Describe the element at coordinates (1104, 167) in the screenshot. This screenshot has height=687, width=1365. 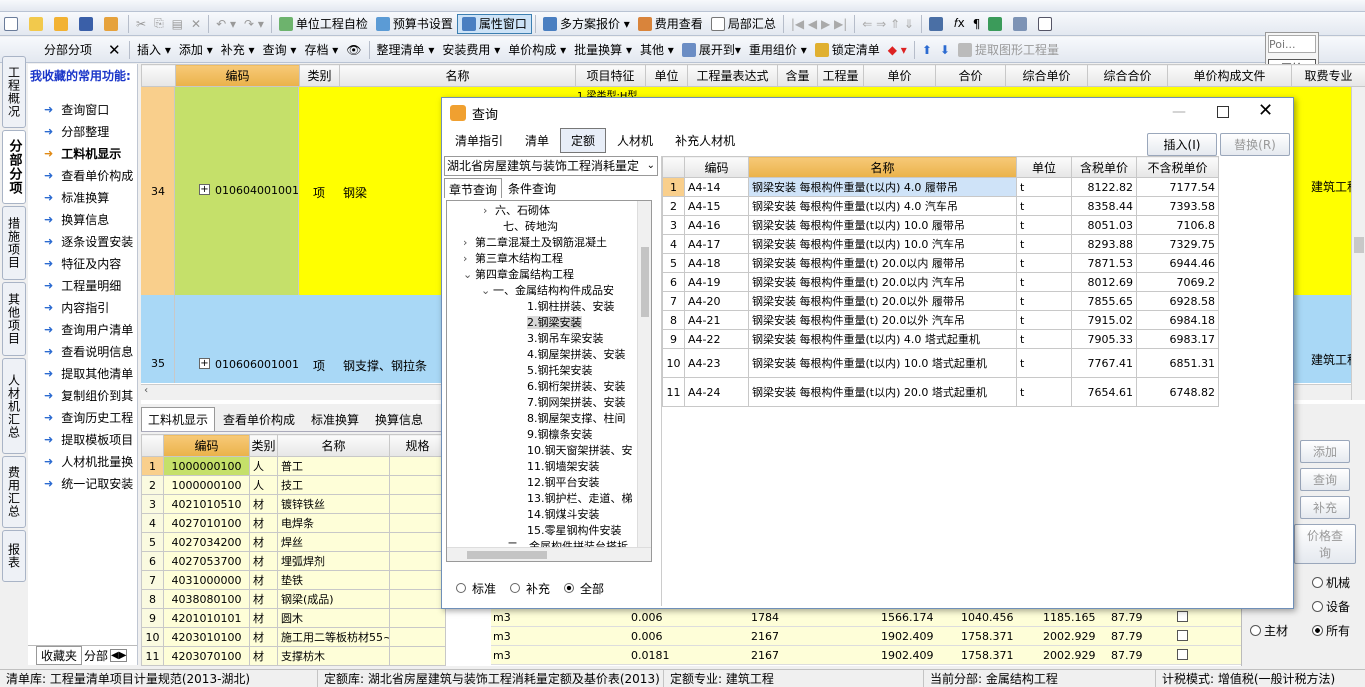
I see `tax-included-price-header: 含税单价` at that location.